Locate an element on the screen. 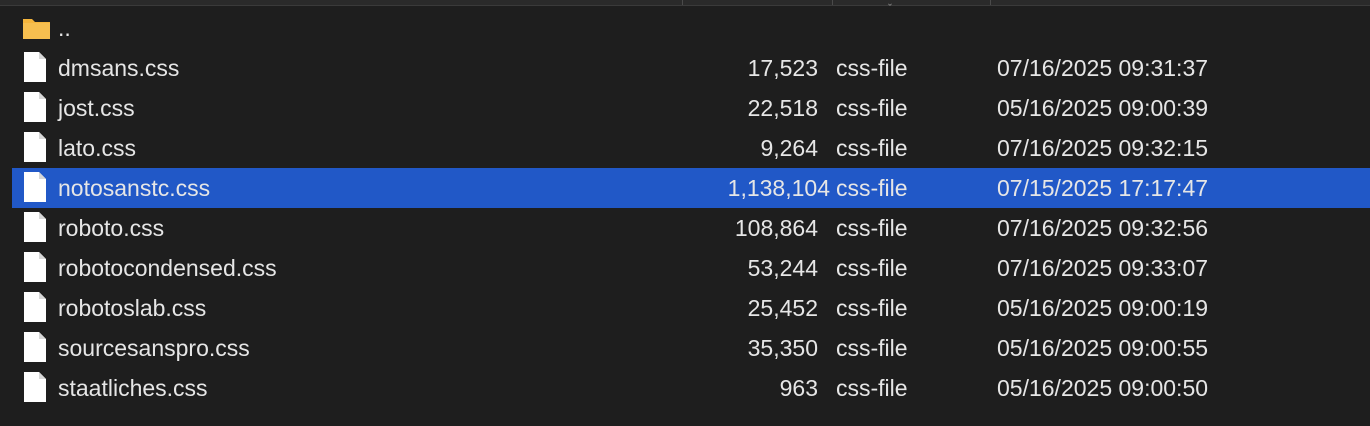 This screenshot has width=1370, height=426. file-modified: 07/16/2025 09:31:37 is located at coordinates (1103, 68).